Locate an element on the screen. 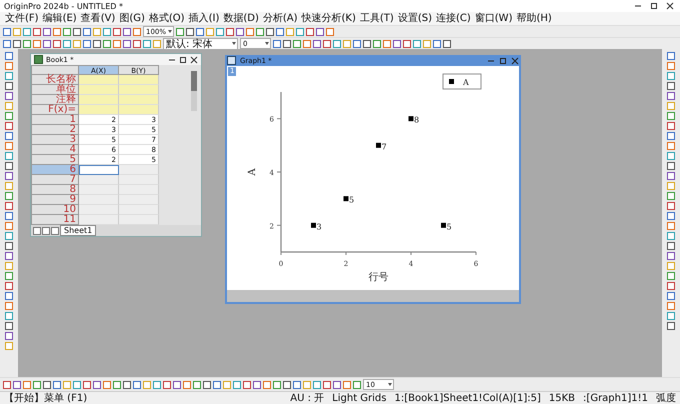  menu-item: 文件(F) is located at coordinates (22, 18).